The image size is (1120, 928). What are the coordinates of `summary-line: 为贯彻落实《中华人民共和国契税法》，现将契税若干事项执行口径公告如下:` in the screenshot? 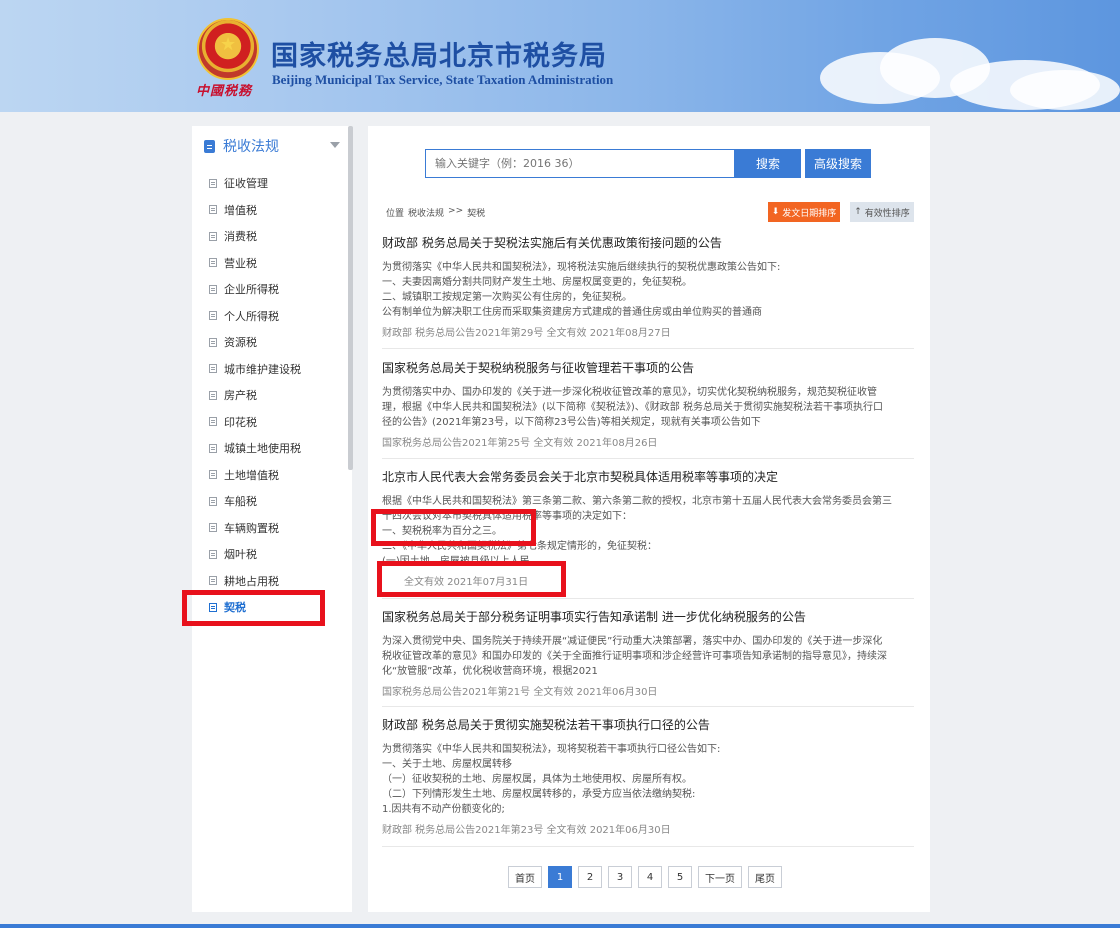 It's located at (551, 749).